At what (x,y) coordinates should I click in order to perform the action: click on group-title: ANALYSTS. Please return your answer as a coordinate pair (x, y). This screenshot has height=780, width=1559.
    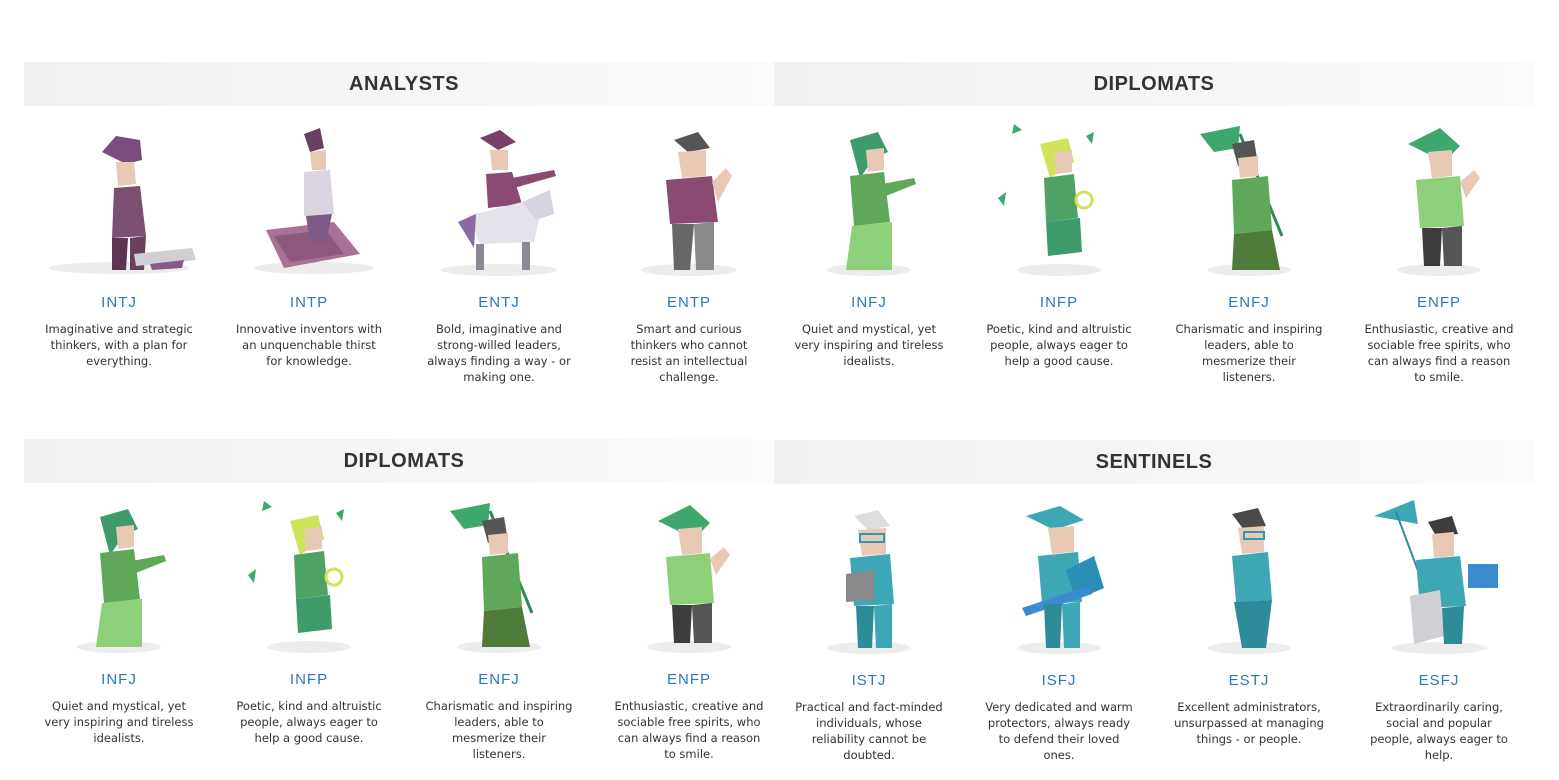
    Looking at the image, I should click on (404, 83).